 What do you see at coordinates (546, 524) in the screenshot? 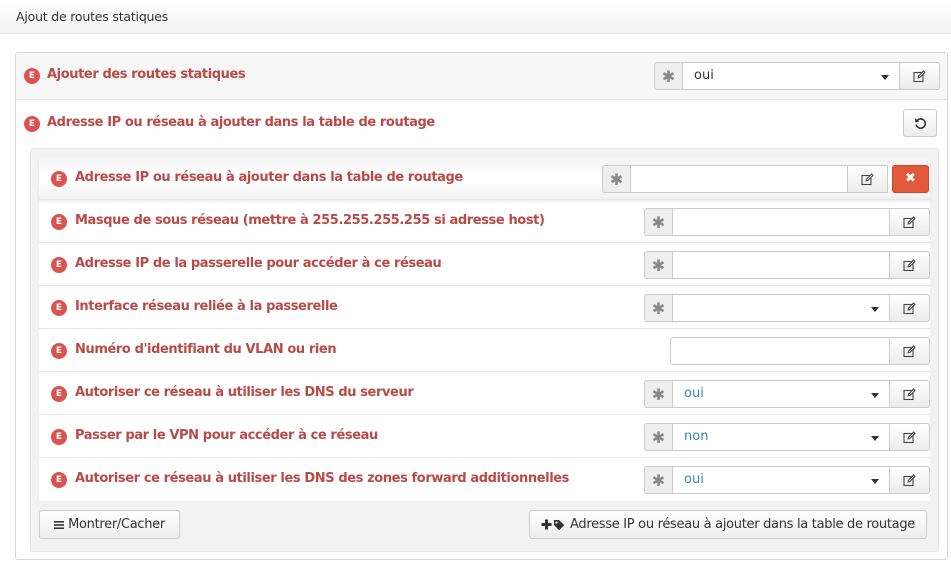
I see `plus-icon` at bounding box center [546, 524].